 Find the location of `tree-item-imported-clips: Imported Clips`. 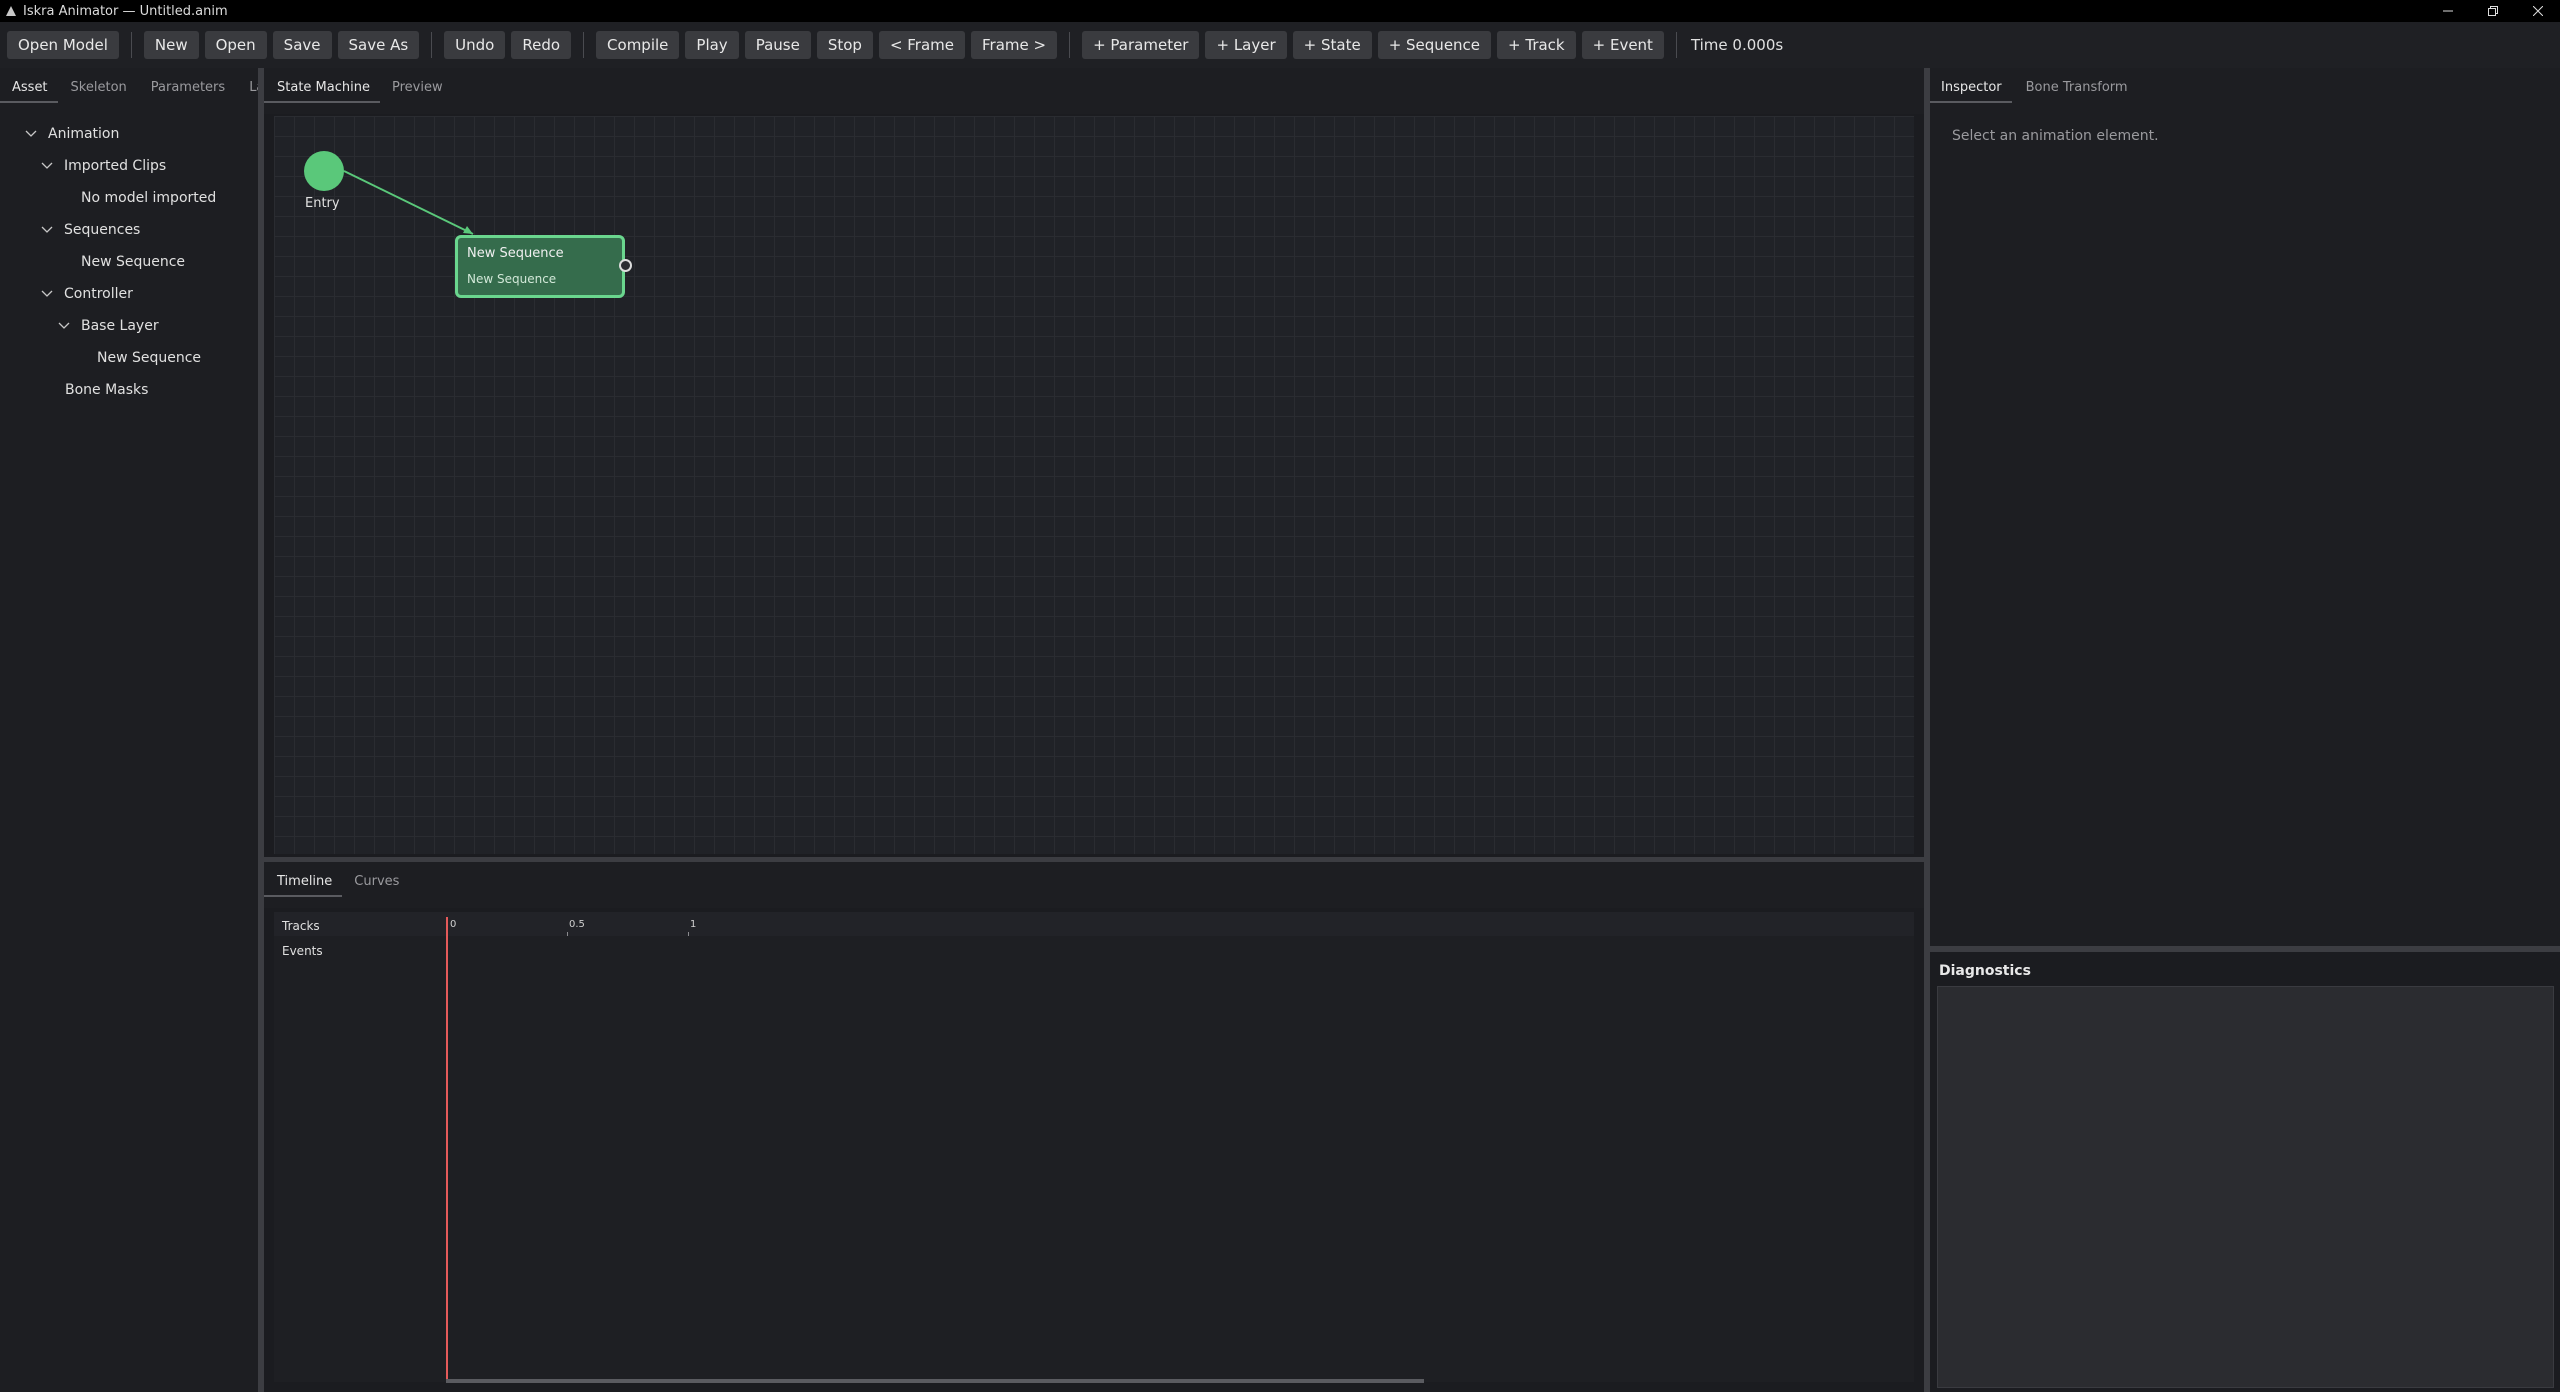

tree-item-imported-clips: Imported Clips is located at coordinates (129, 166).